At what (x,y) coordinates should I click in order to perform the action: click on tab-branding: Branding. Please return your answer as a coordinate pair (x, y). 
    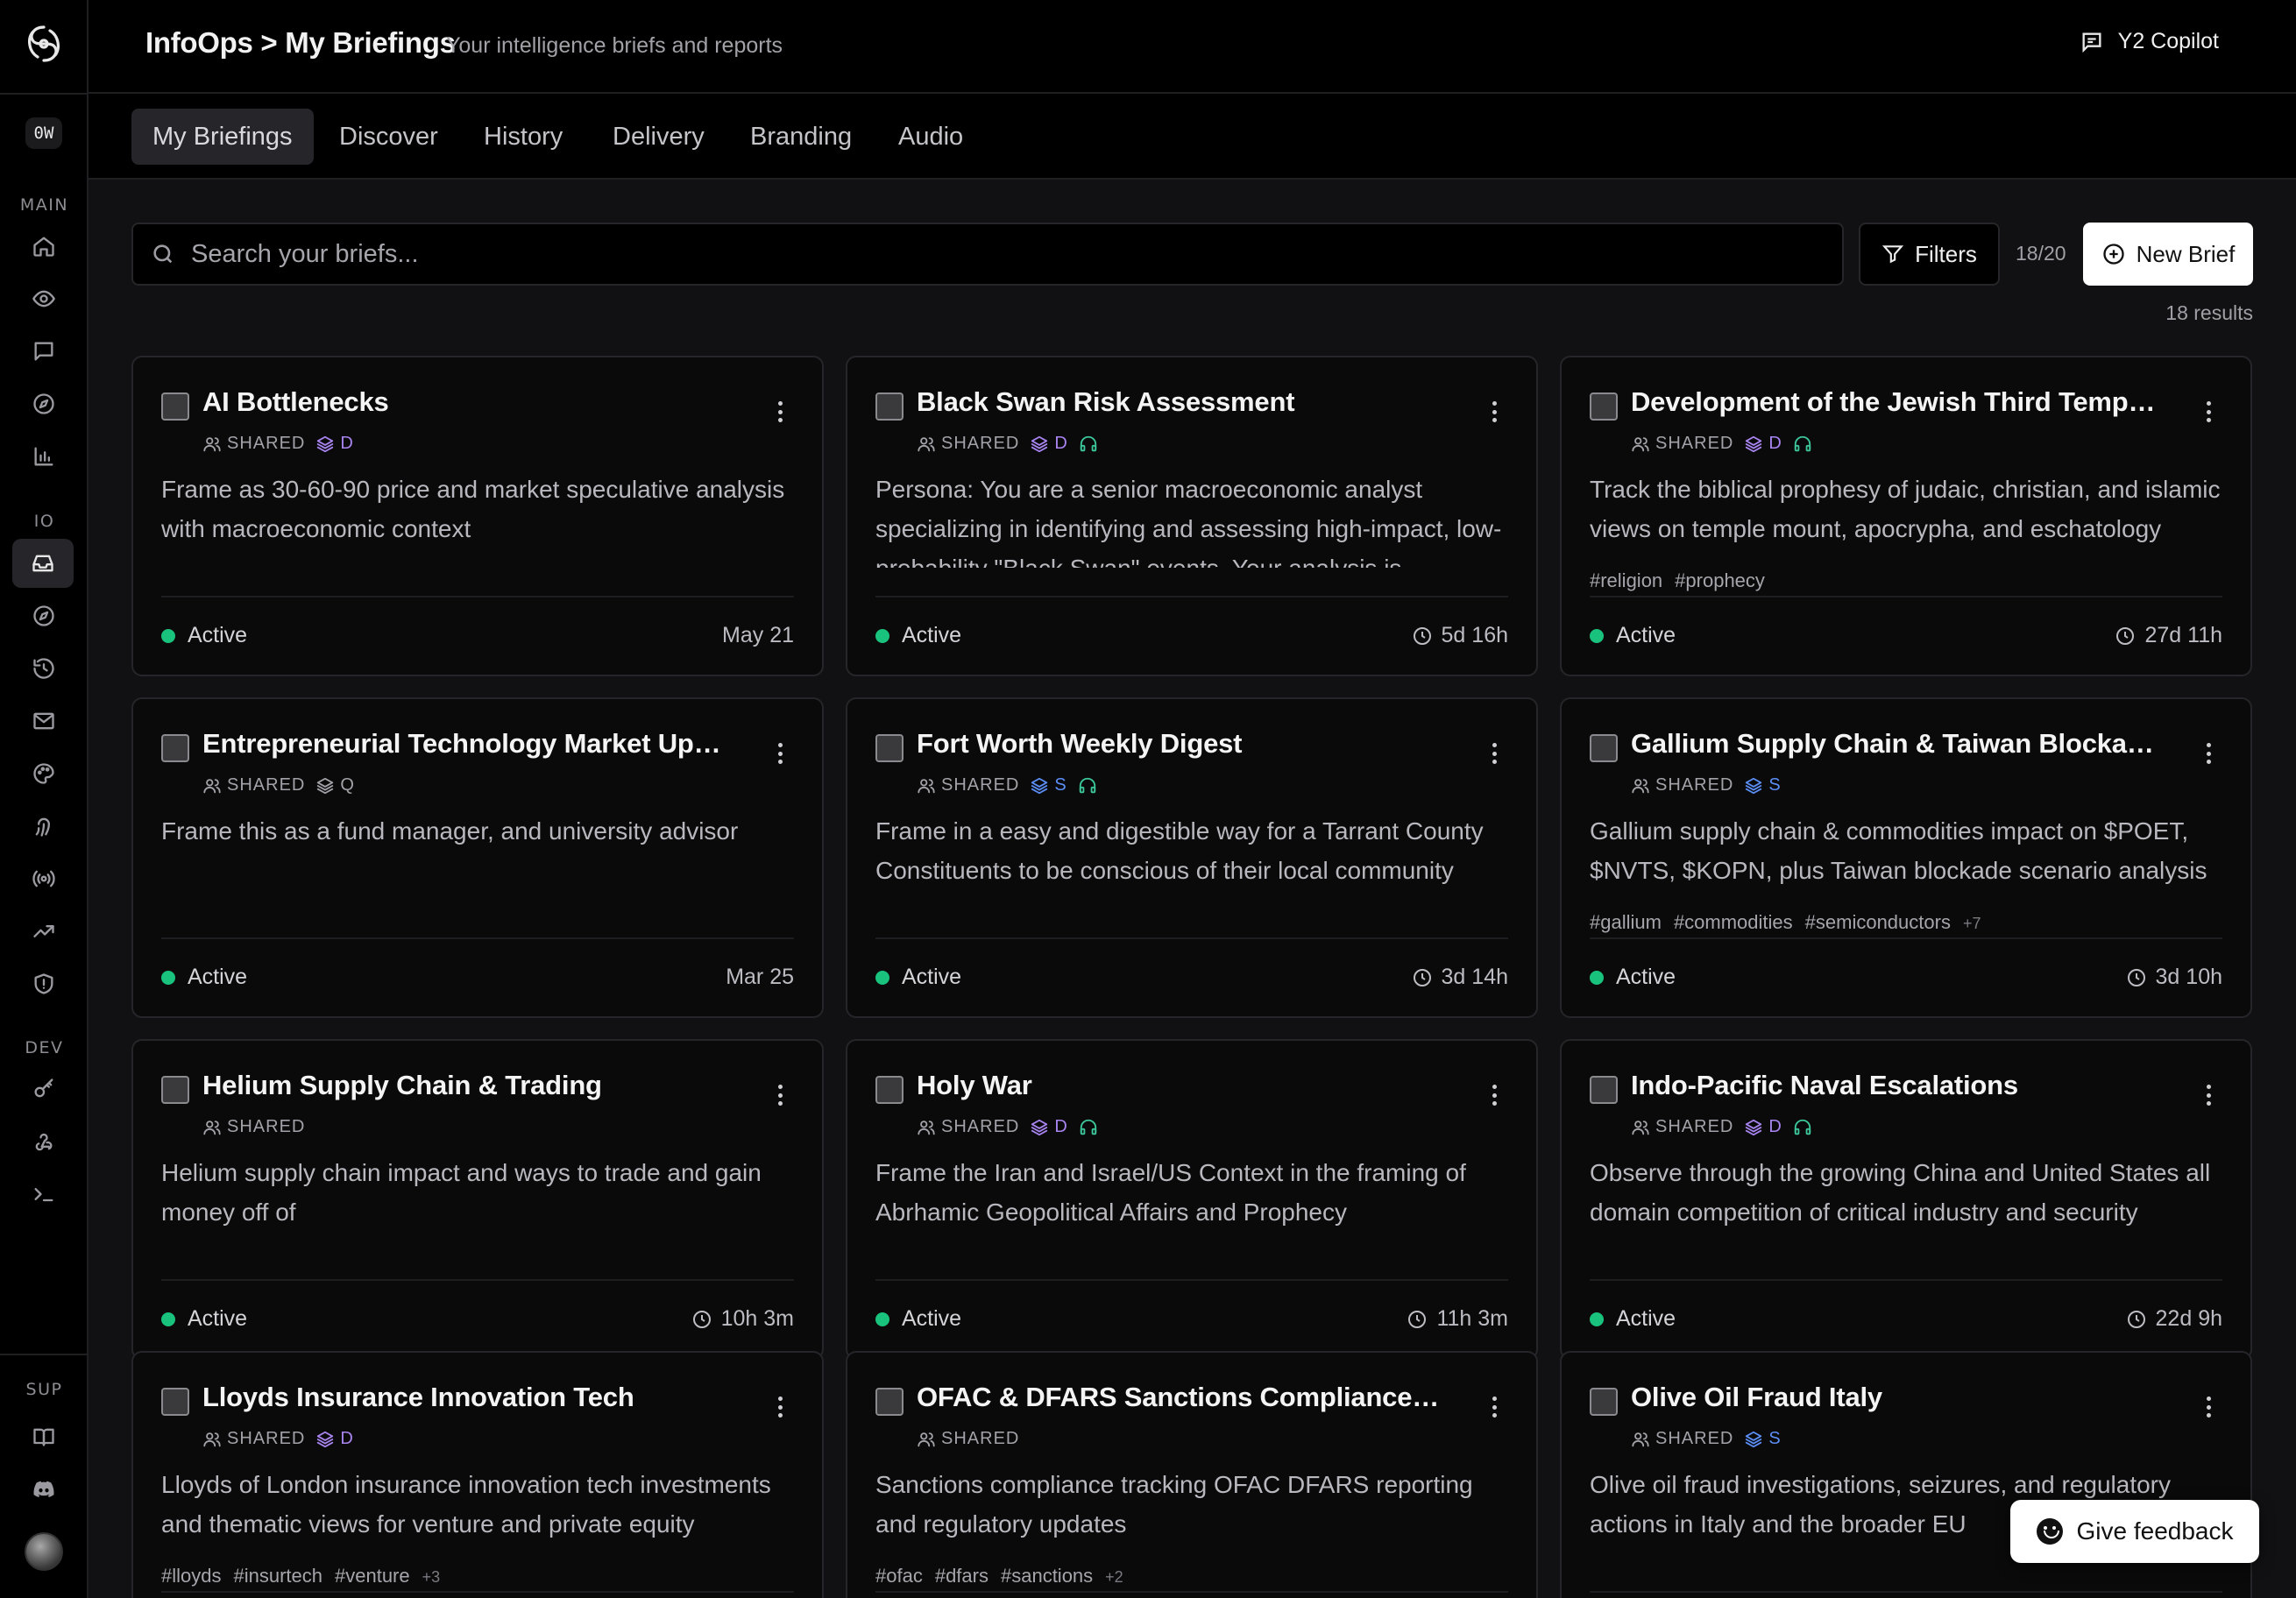
    Looking at the image, I should click on (801, 137).